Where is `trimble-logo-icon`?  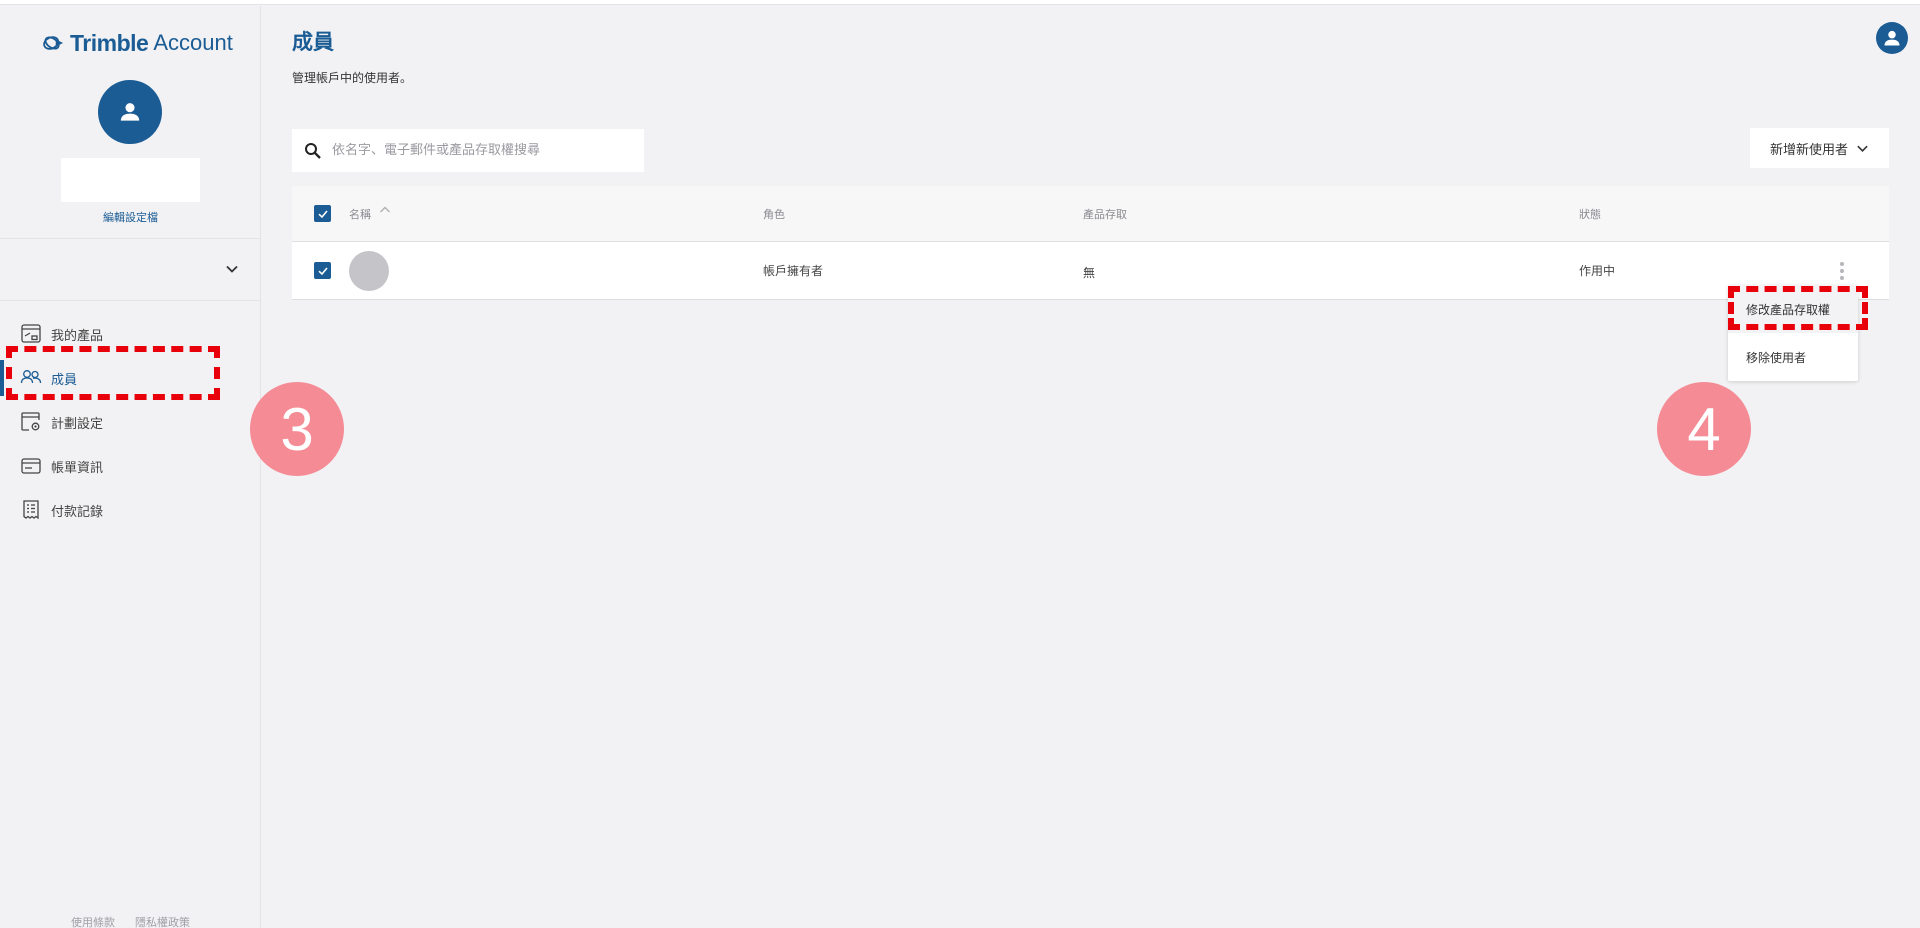 trimble-logo-icon is located at coordinates (53, 43).